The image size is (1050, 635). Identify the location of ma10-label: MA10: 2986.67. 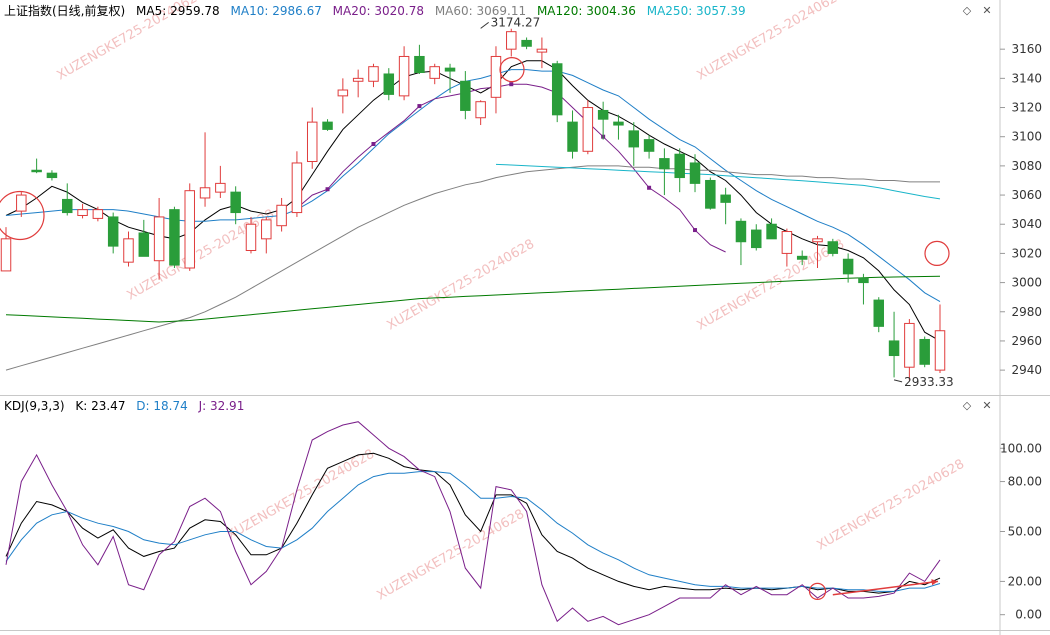
(276, 11).